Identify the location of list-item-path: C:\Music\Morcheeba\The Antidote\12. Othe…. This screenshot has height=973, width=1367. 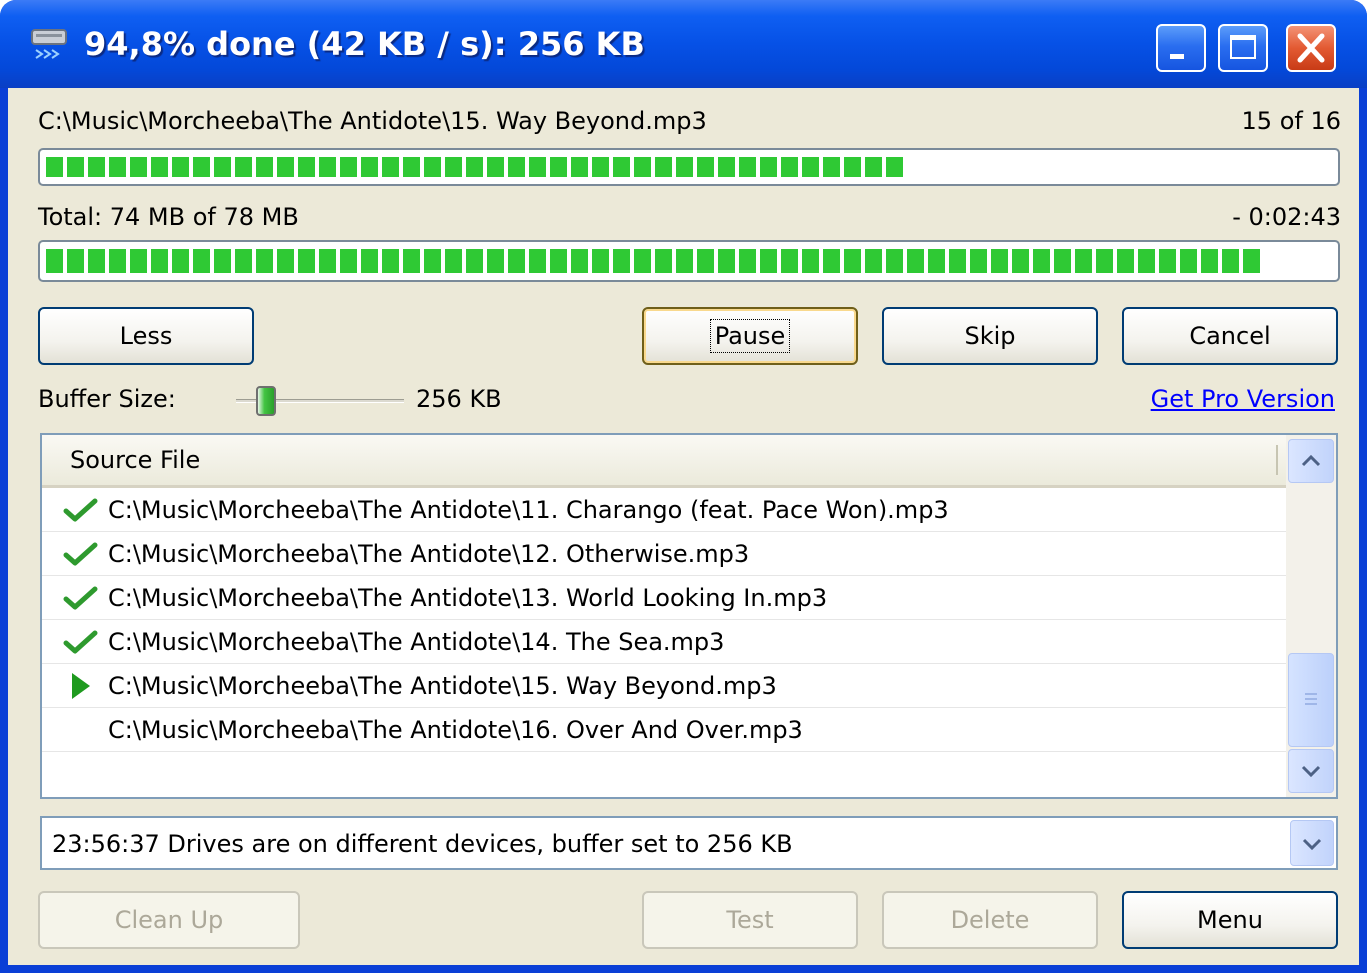
(429, 554).